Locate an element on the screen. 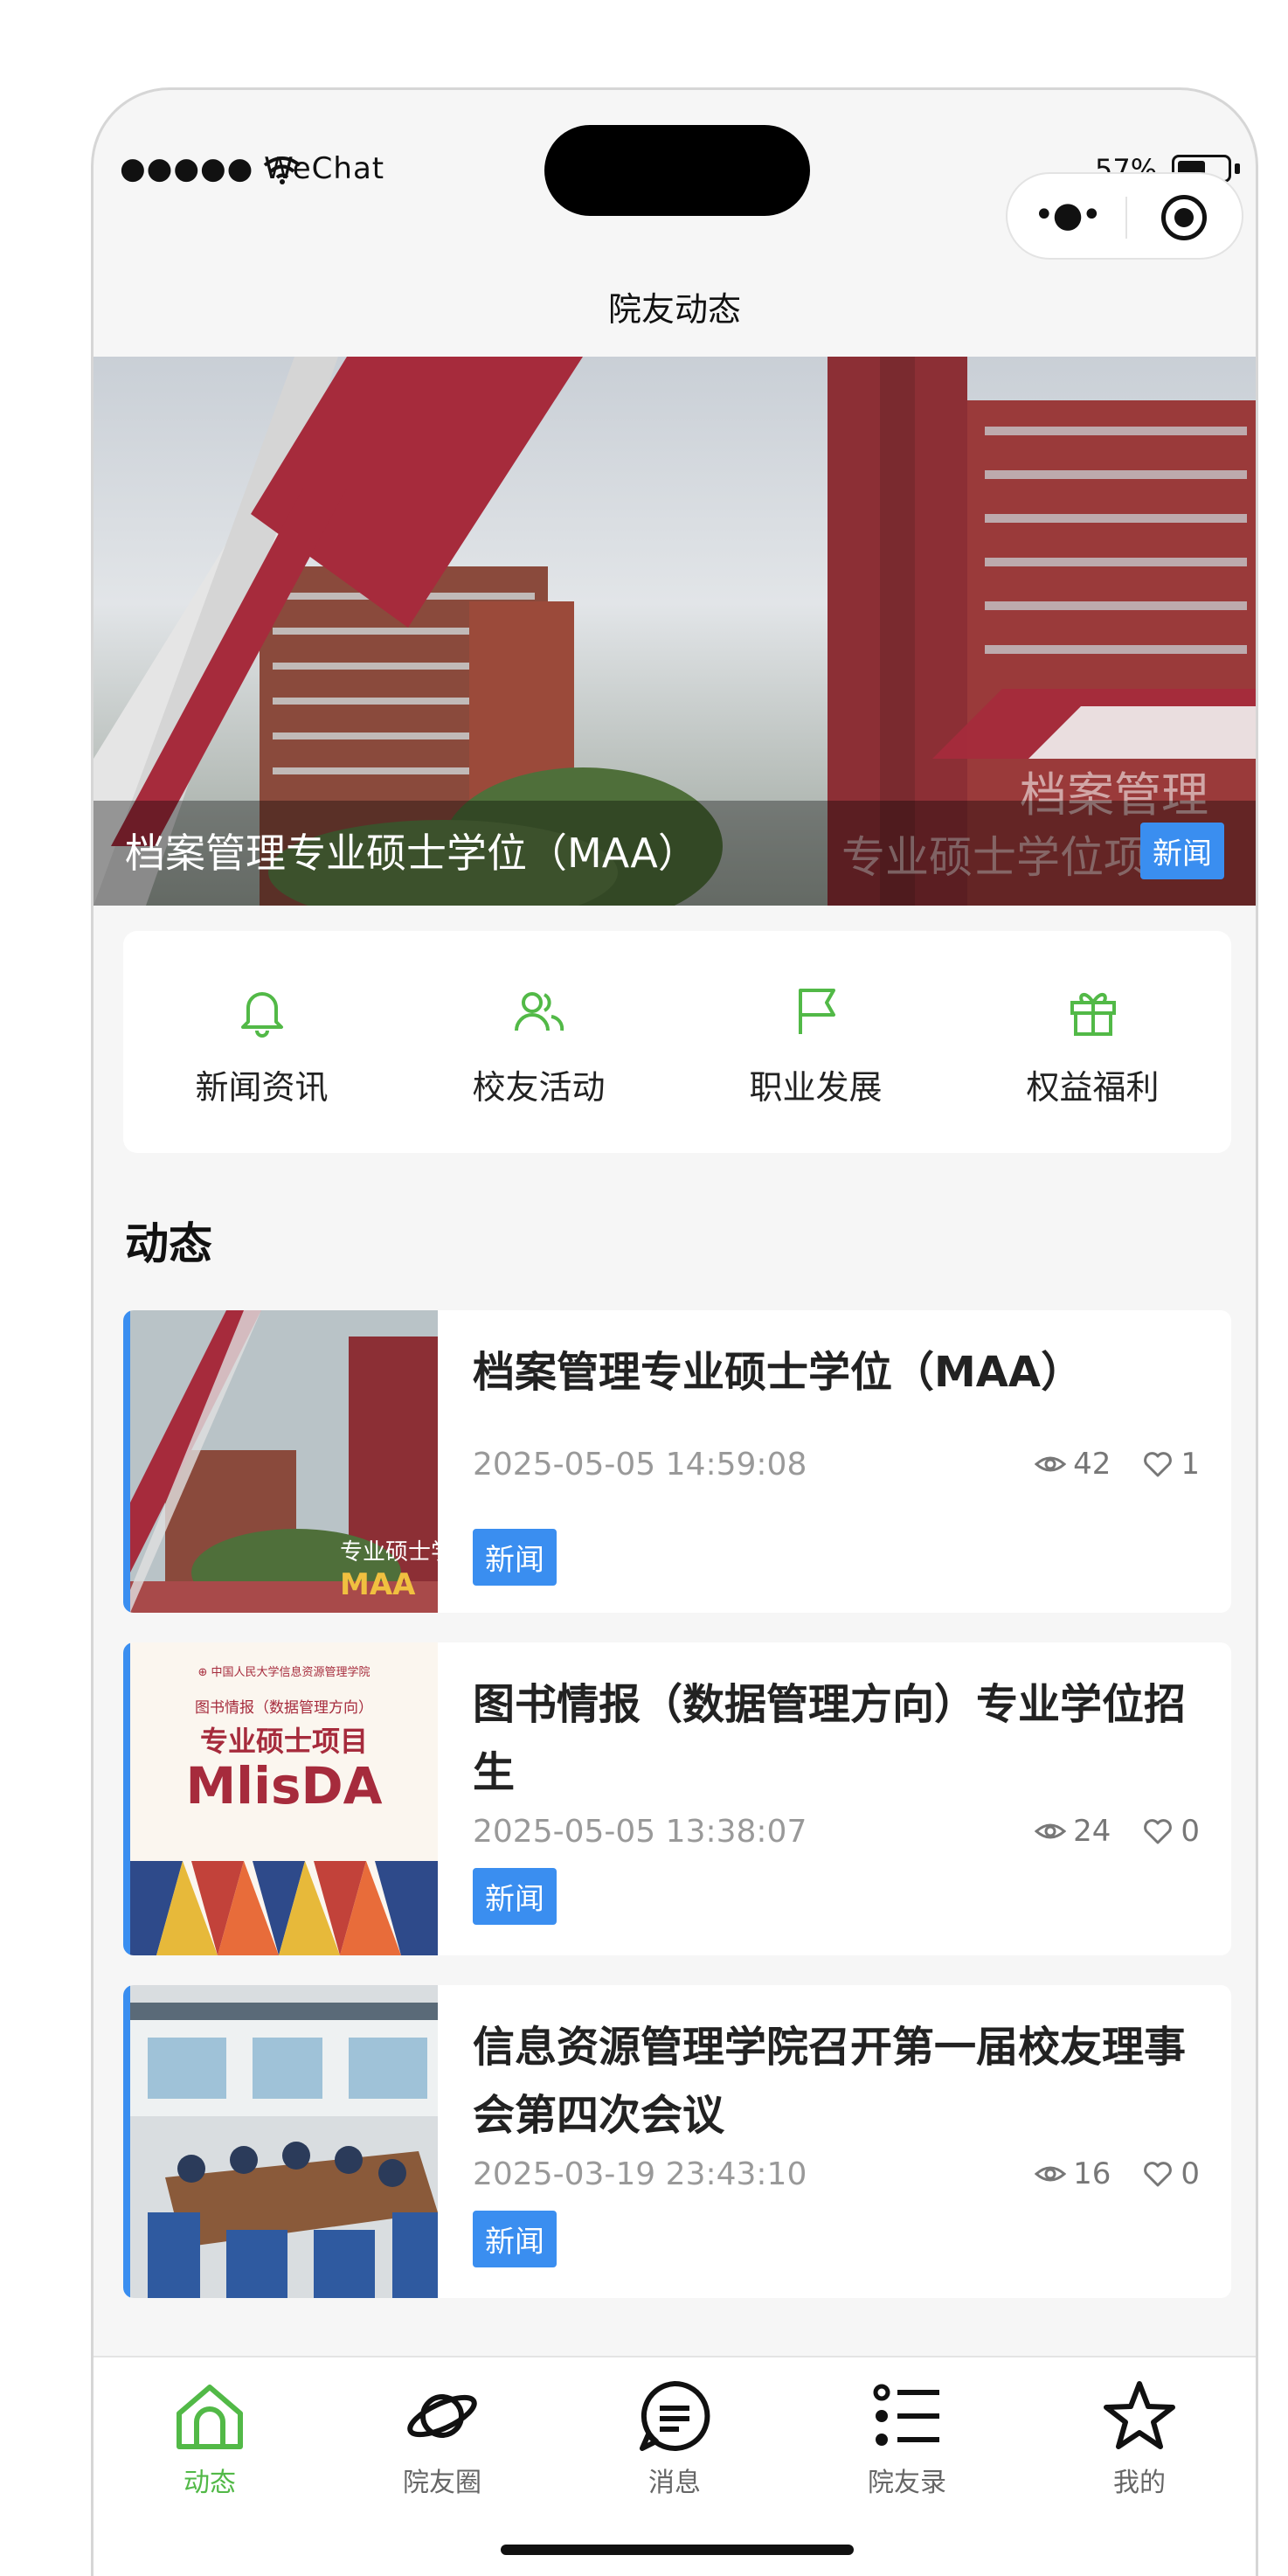 This screenshot has width=1288, height=2576. card-thumbnail: 专业硕士学 MAA is located at coordinates (284, 1461).